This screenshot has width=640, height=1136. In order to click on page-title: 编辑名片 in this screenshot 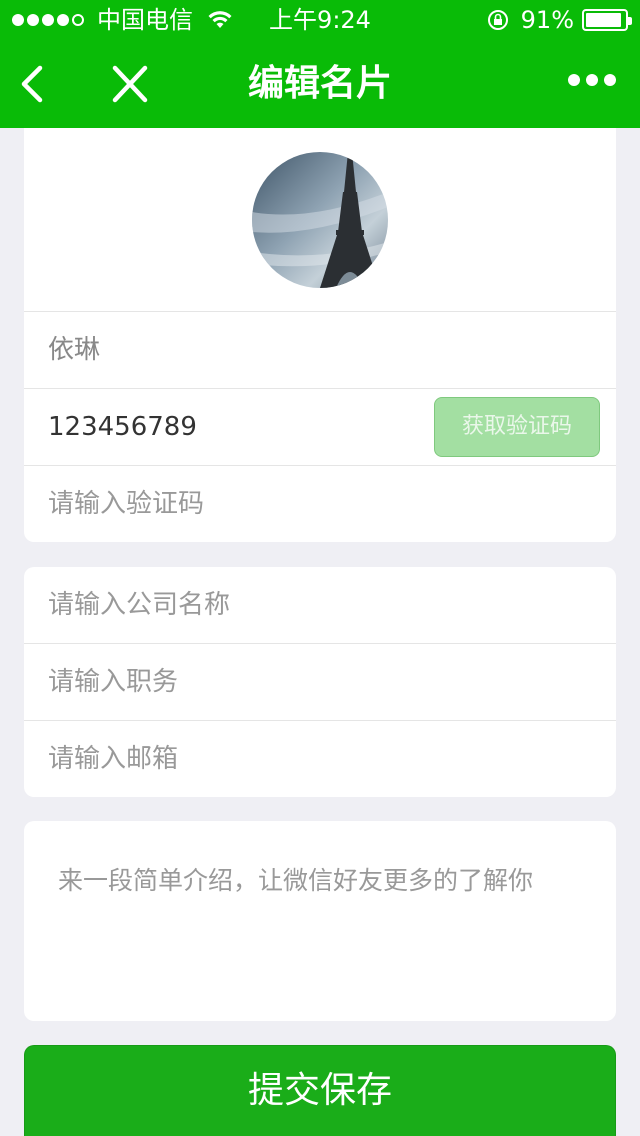, I will do `click(319, 83)`.